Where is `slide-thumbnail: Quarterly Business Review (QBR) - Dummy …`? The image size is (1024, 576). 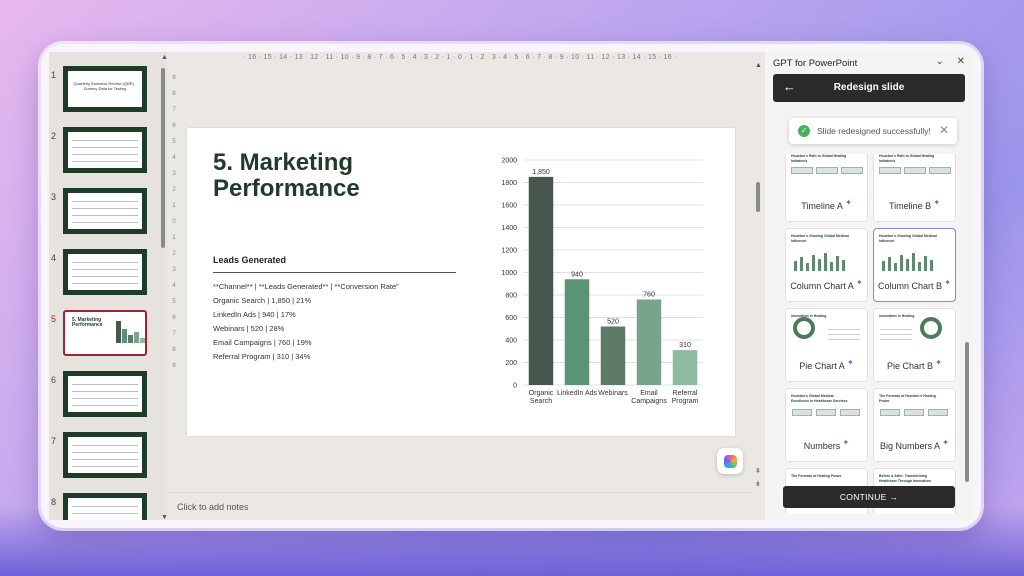
slide-thumbnail: Quarterly Business Review (QBR) - Dummy … is located at coordinates (105, 89).